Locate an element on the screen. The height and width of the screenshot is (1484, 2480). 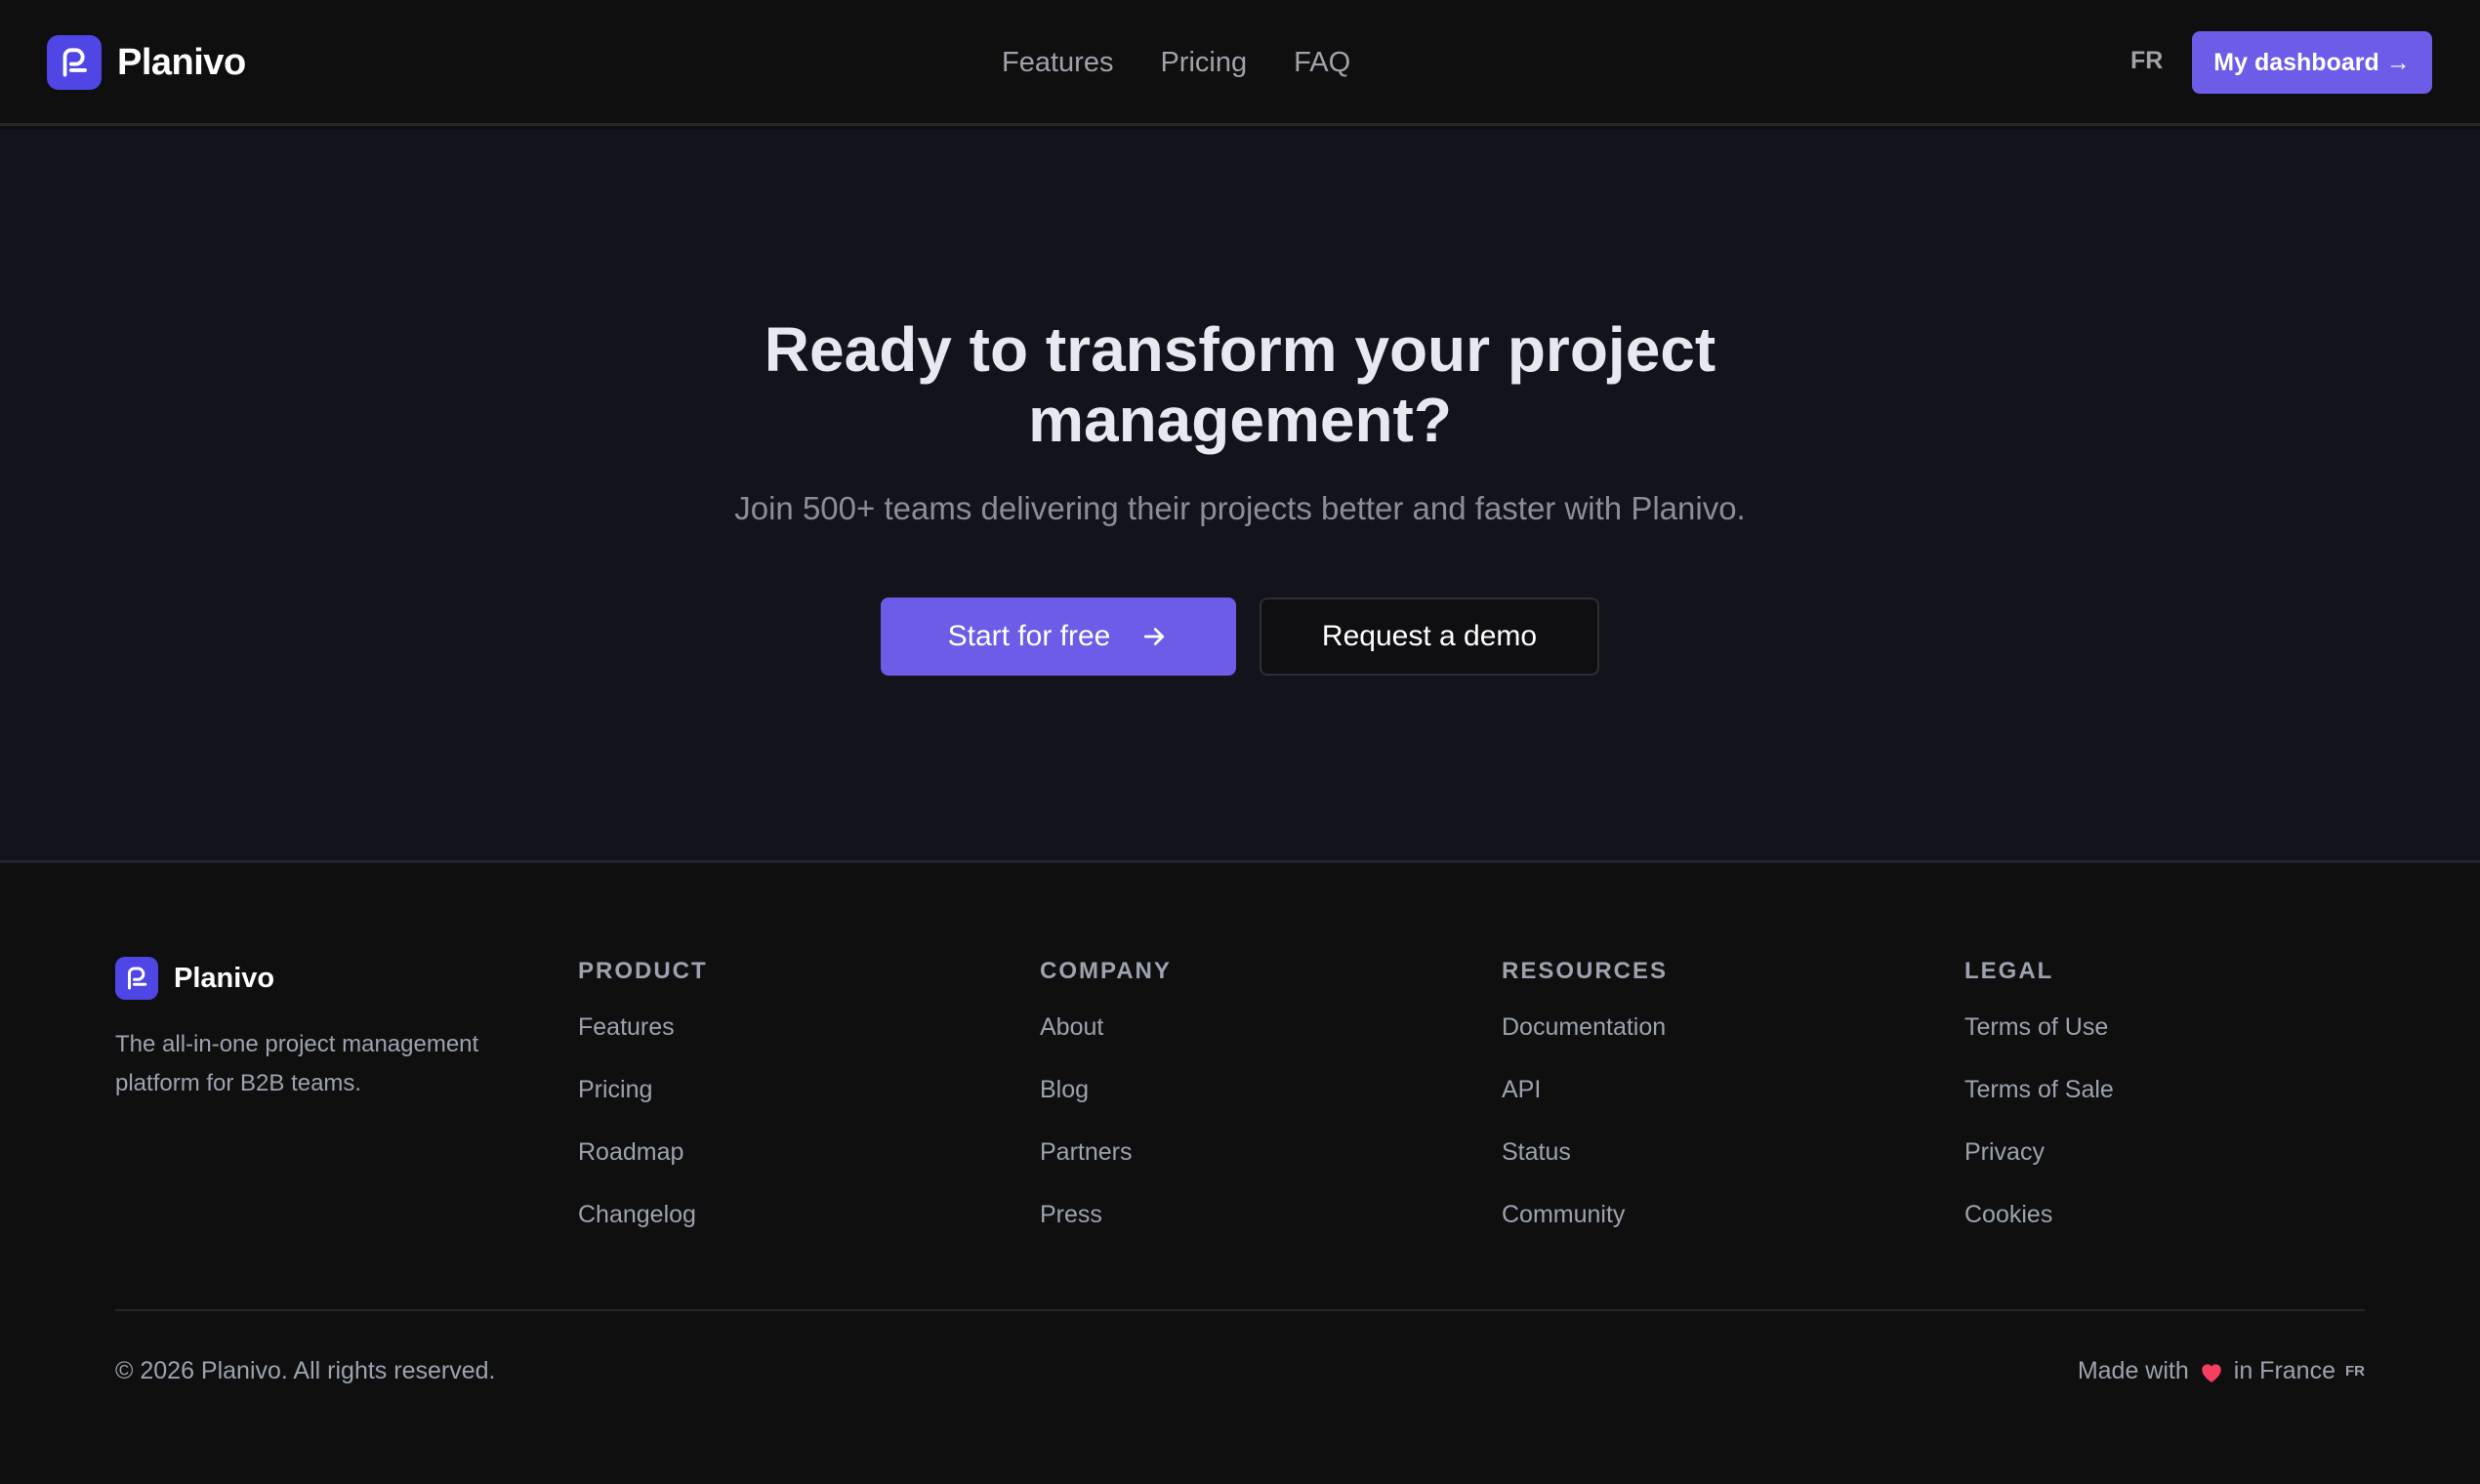
footer-link-cookies: Cookies is located at coordinates (2039, 1229).